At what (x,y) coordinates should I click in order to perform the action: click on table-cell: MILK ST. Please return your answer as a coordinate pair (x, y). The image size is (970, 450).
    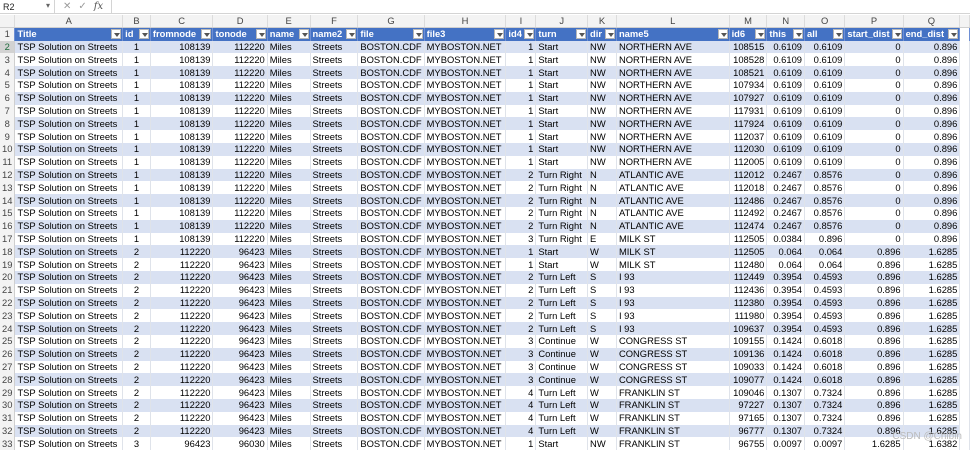
    Looking at the image, I should click on (673, 252).